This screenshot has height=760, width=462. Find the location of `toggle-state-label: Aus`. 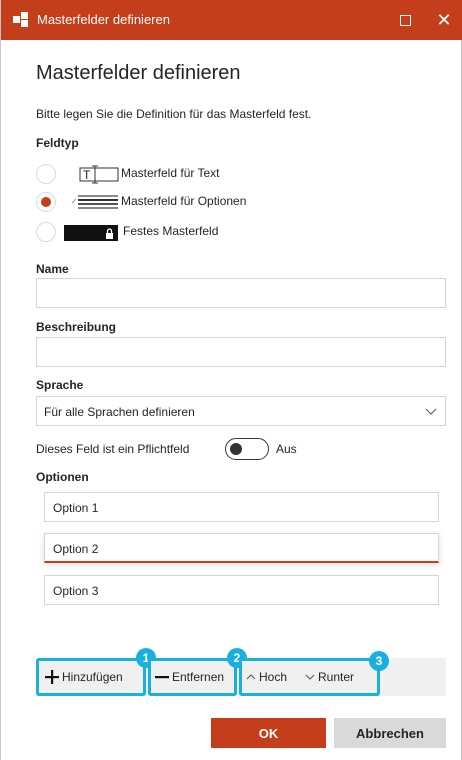

toggle-state-label: Aus is located at coordinates (286, 449).